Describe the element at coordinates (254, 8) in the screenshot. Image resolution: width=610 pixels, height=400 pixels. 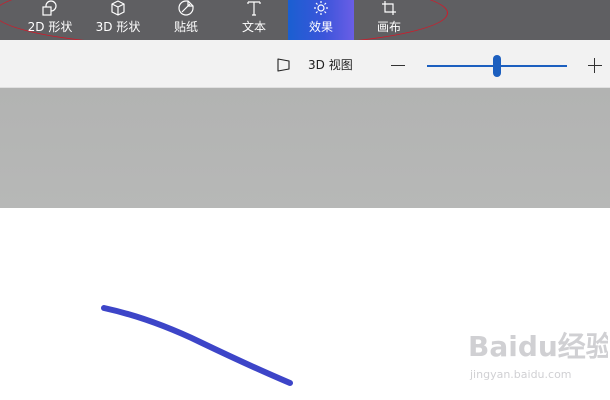
I see `text-icon` at that location.